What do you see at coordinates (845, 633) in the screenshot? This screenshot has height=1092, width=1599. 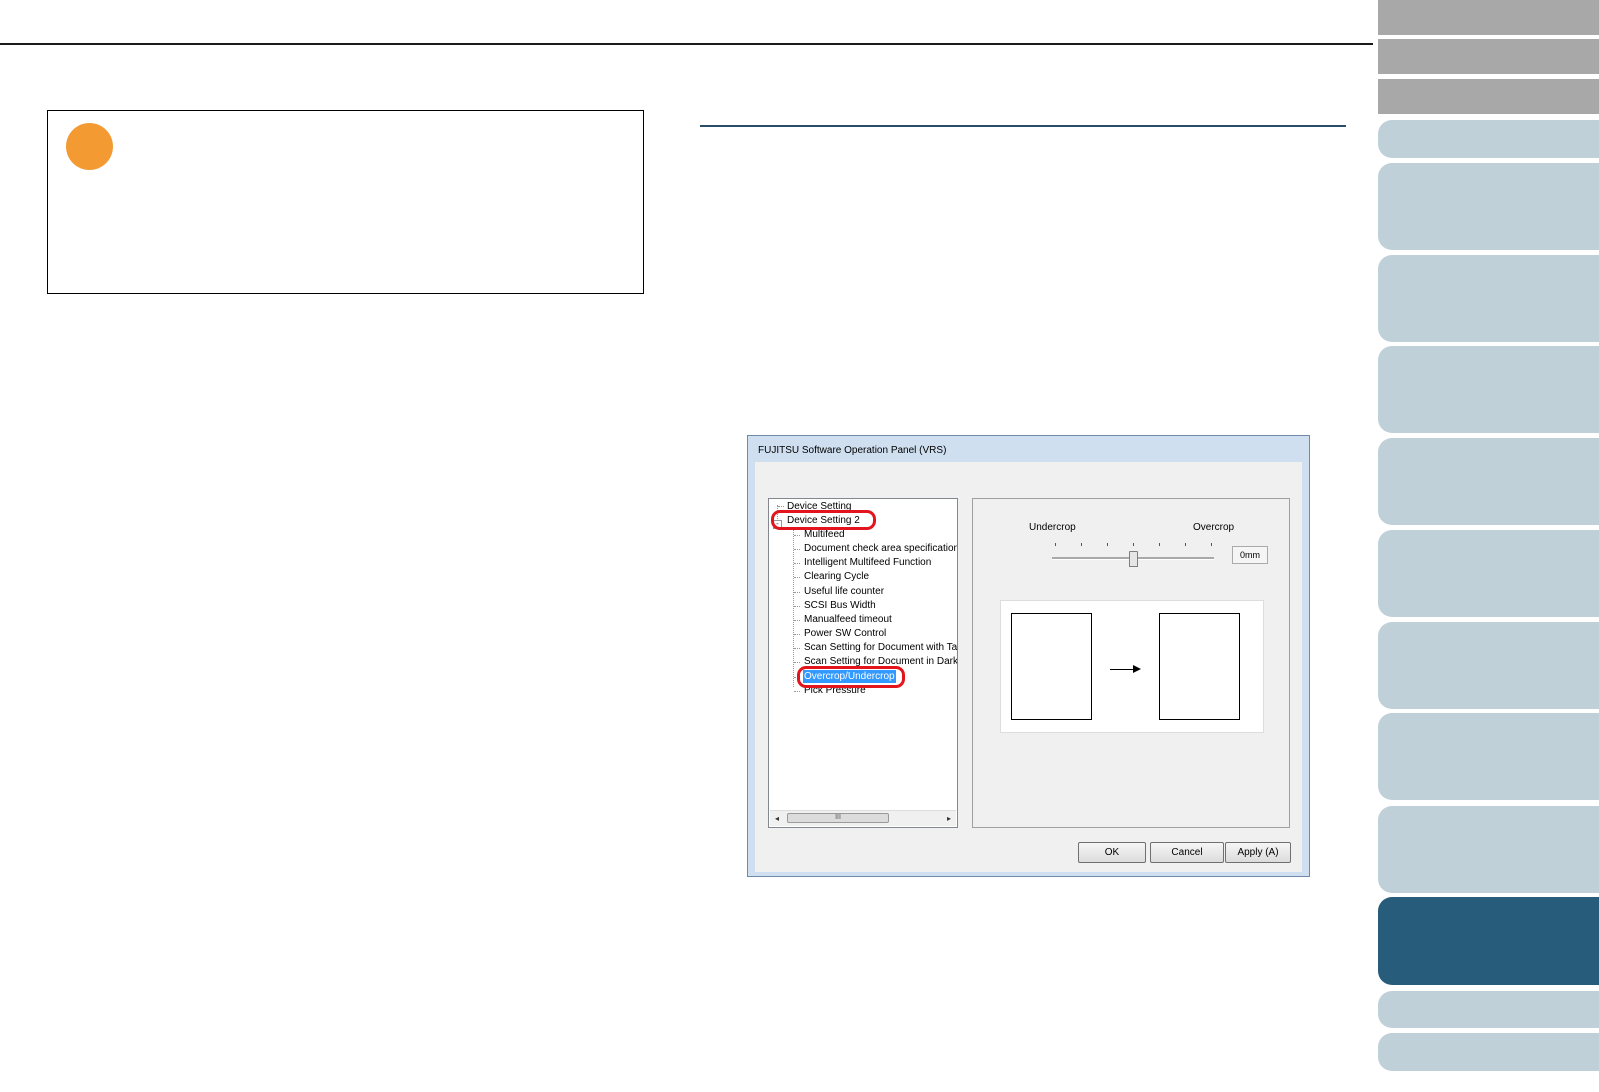 I see `tree-item-power-sw-control: Power SW Control` at bounding box center [845, 633].